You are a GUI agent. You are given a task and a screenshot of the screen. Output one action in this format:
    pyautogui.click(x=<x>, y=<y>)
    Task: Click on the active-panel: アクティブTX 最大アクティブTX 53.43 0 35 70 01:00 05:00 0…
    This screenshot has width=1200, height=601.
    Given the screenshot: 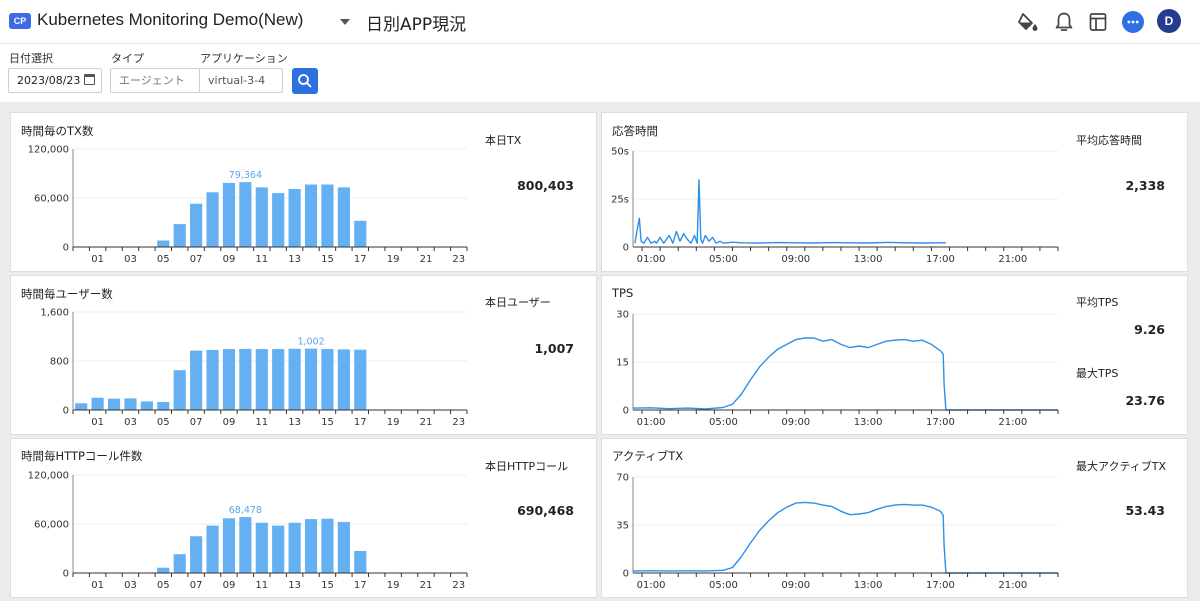 What is the action you would take?
    pyautogui.click(x=894, y=518)
    